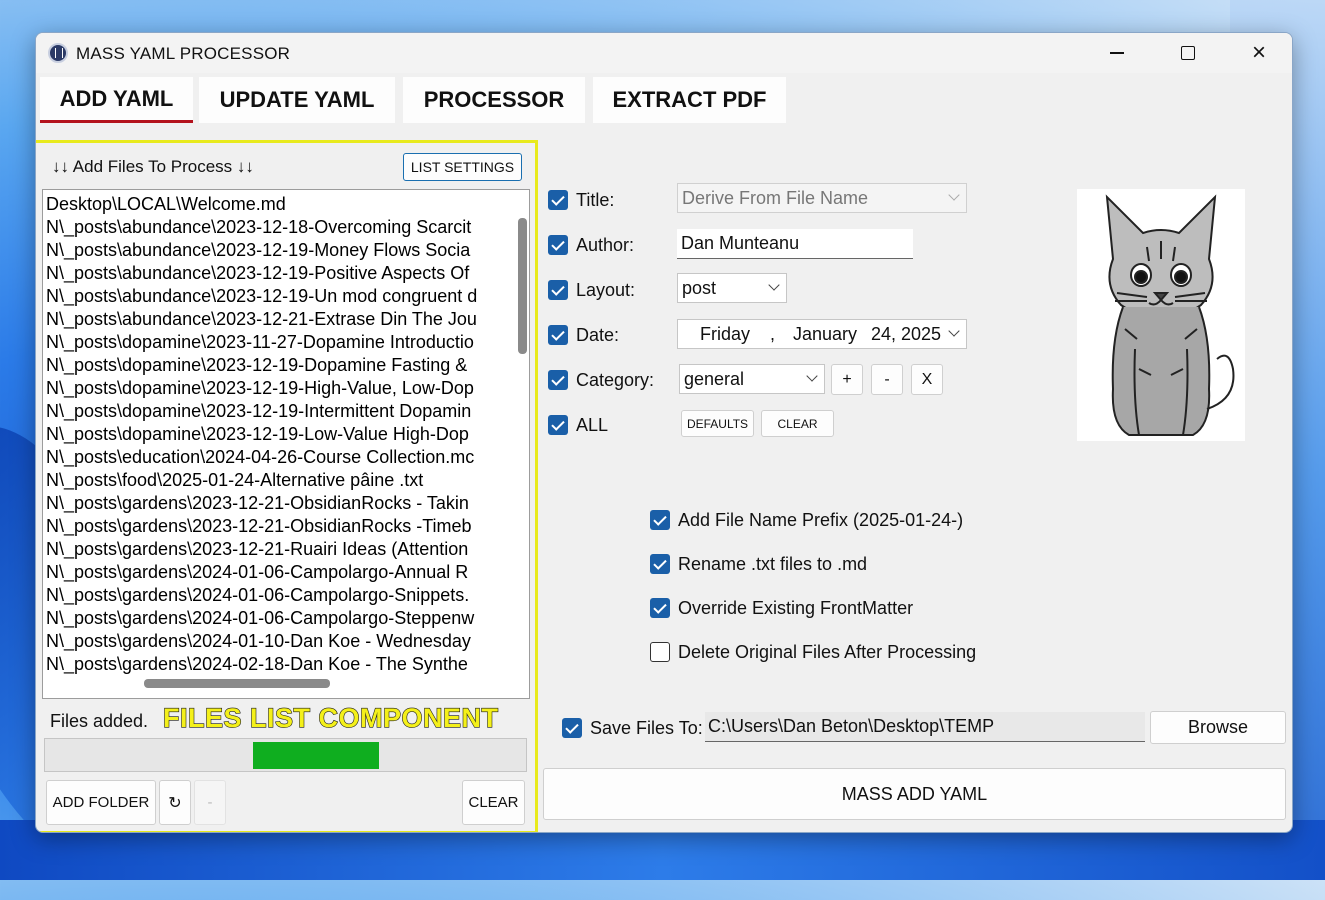 This screenshot has height=900, width=1325. I want to click on vertical-scrollbar, so click(522, 286).